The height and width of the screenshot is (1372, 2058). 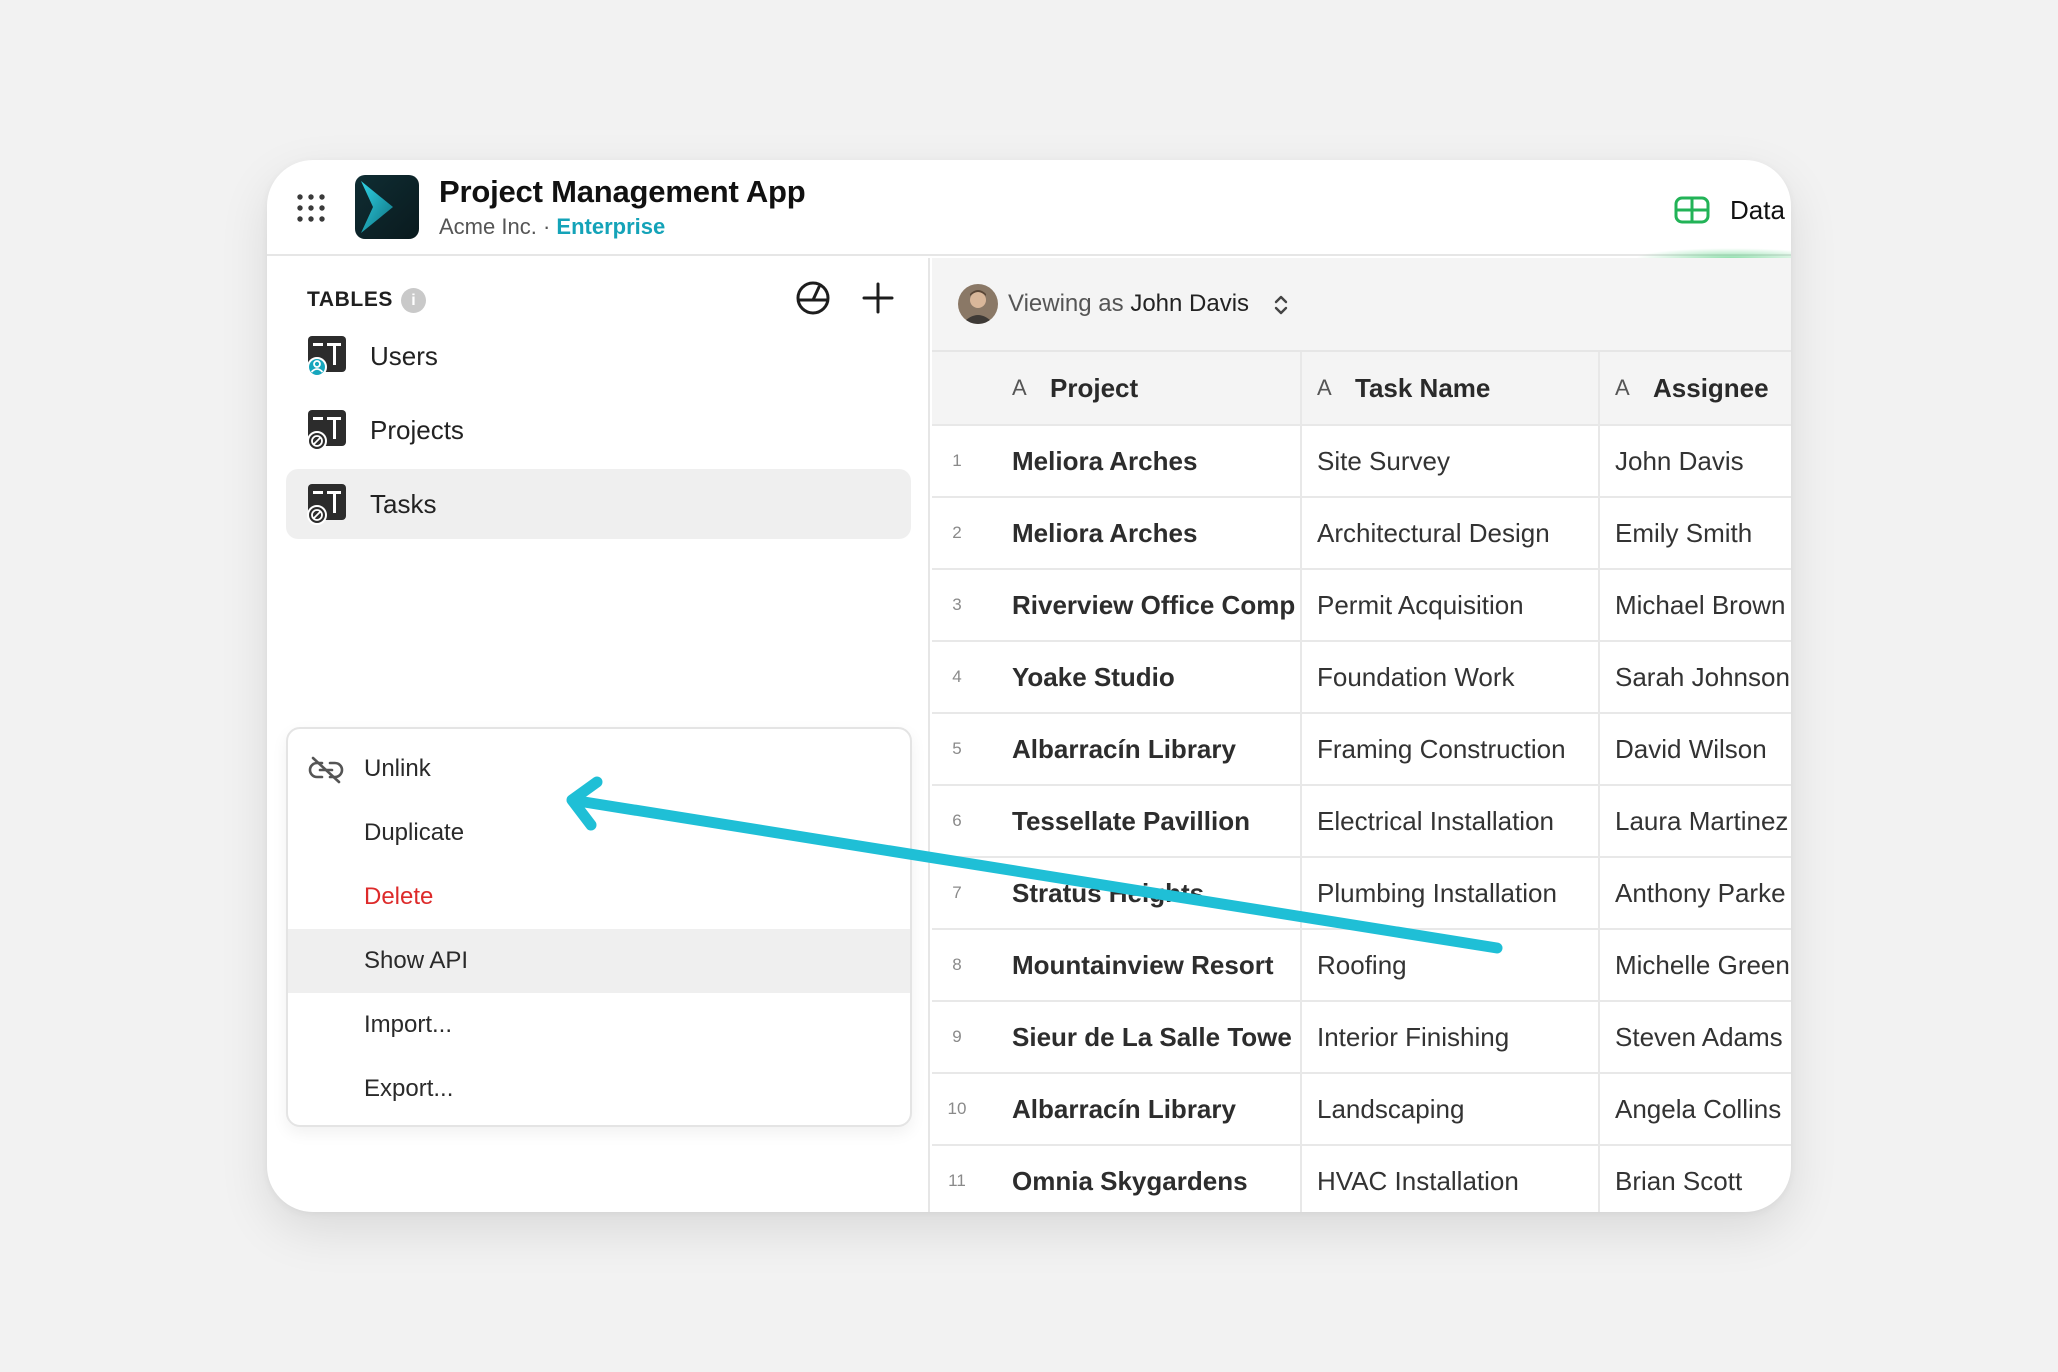 What do you see at coordinates (1695, 1037) in the screenshot?
I see `cell-assignee: Steven Adams` at bounding box center [1695, 1037].